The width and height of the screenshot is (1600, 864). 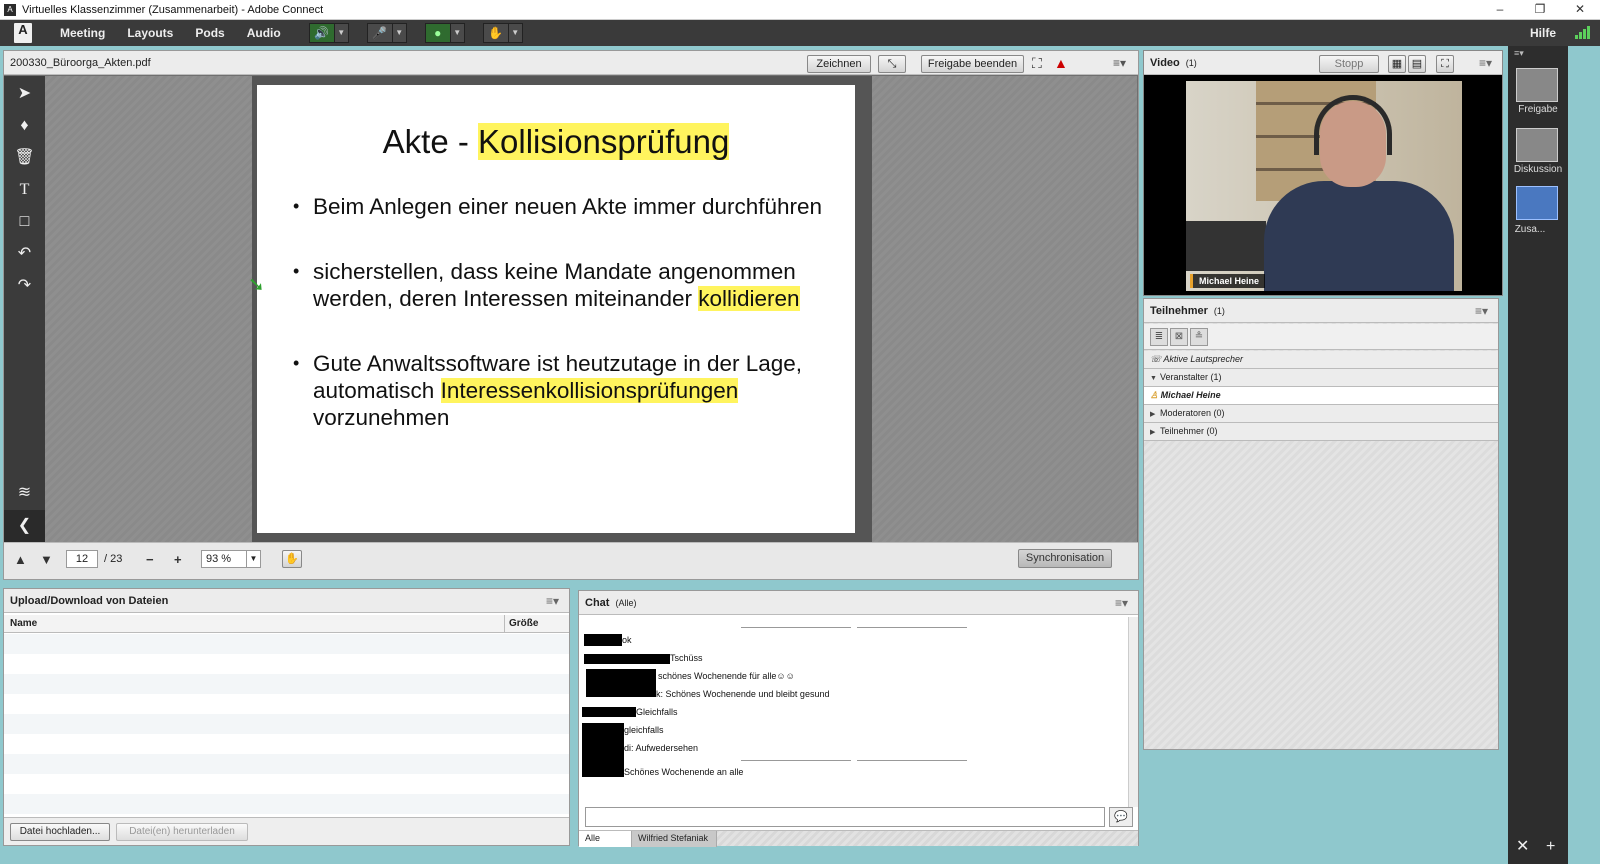 I want to click on text-tool-icon: T, so click(x=24, y=190).